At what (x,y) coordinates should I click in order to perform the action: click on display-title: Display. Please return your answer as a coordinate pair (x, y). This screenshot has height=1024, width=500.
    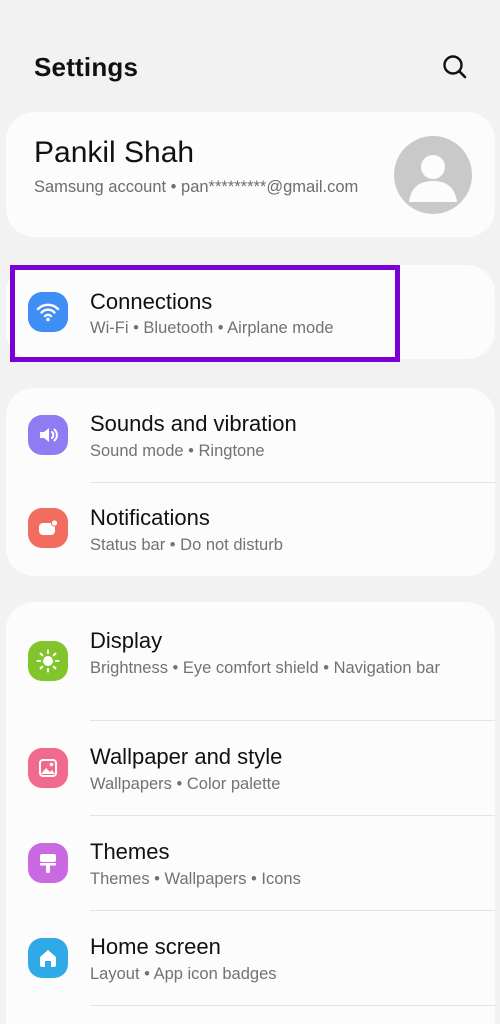
    Looking at the image, I should click on (126, 640).